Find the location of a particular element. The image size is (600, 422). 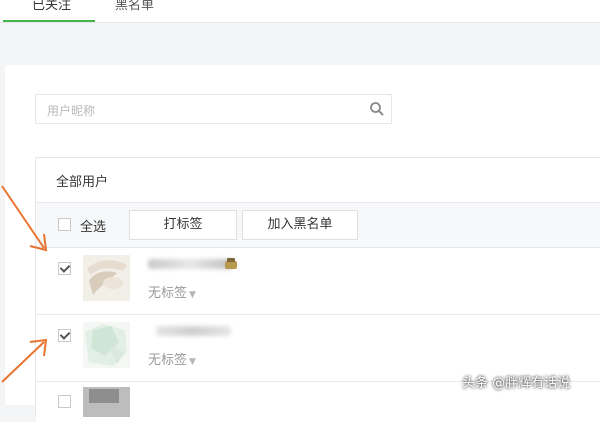

watermark-text: 头条 @胖辉有话说 is located at coordinates (516, 383).